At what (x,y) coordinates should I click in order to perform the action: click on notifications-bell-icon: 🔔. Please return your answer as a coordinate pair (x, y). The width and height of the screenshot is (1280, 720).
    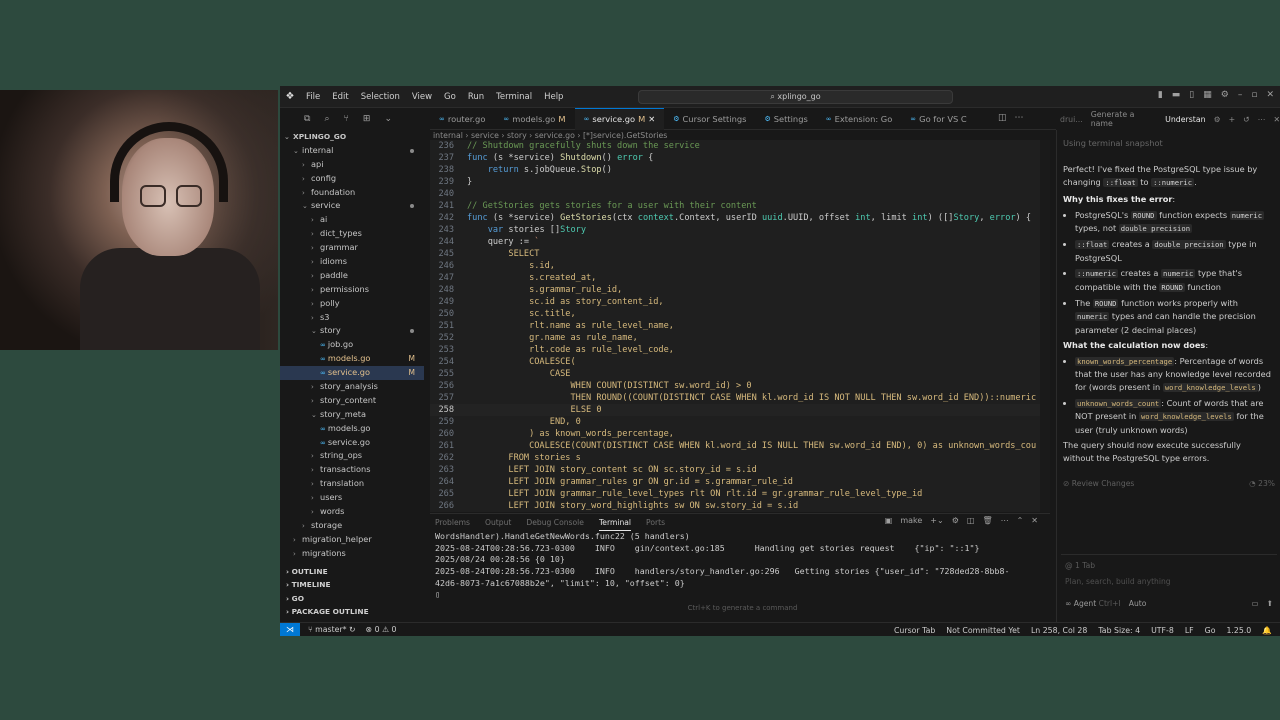
    Looking at the image, I should click on (1267, 630).